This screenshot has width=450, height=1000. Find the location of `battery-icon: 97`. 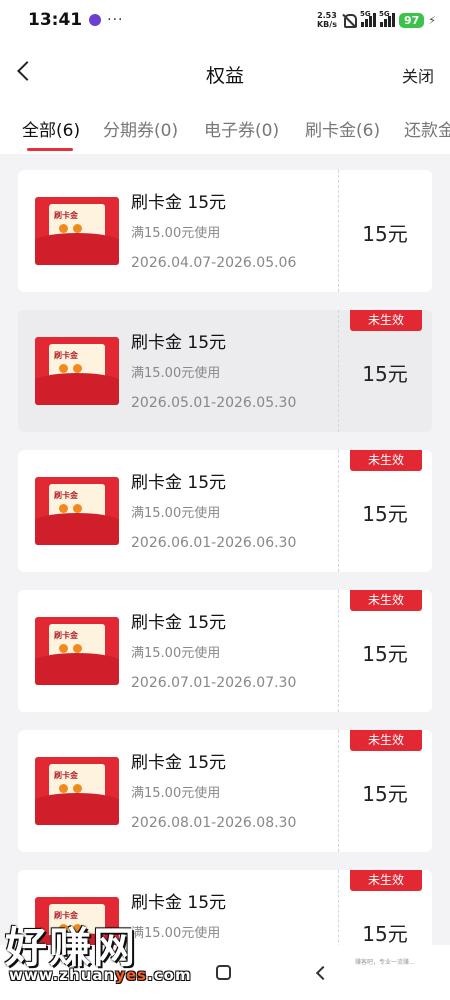

battery-icon: 97 is located at coordinates (411, 20).